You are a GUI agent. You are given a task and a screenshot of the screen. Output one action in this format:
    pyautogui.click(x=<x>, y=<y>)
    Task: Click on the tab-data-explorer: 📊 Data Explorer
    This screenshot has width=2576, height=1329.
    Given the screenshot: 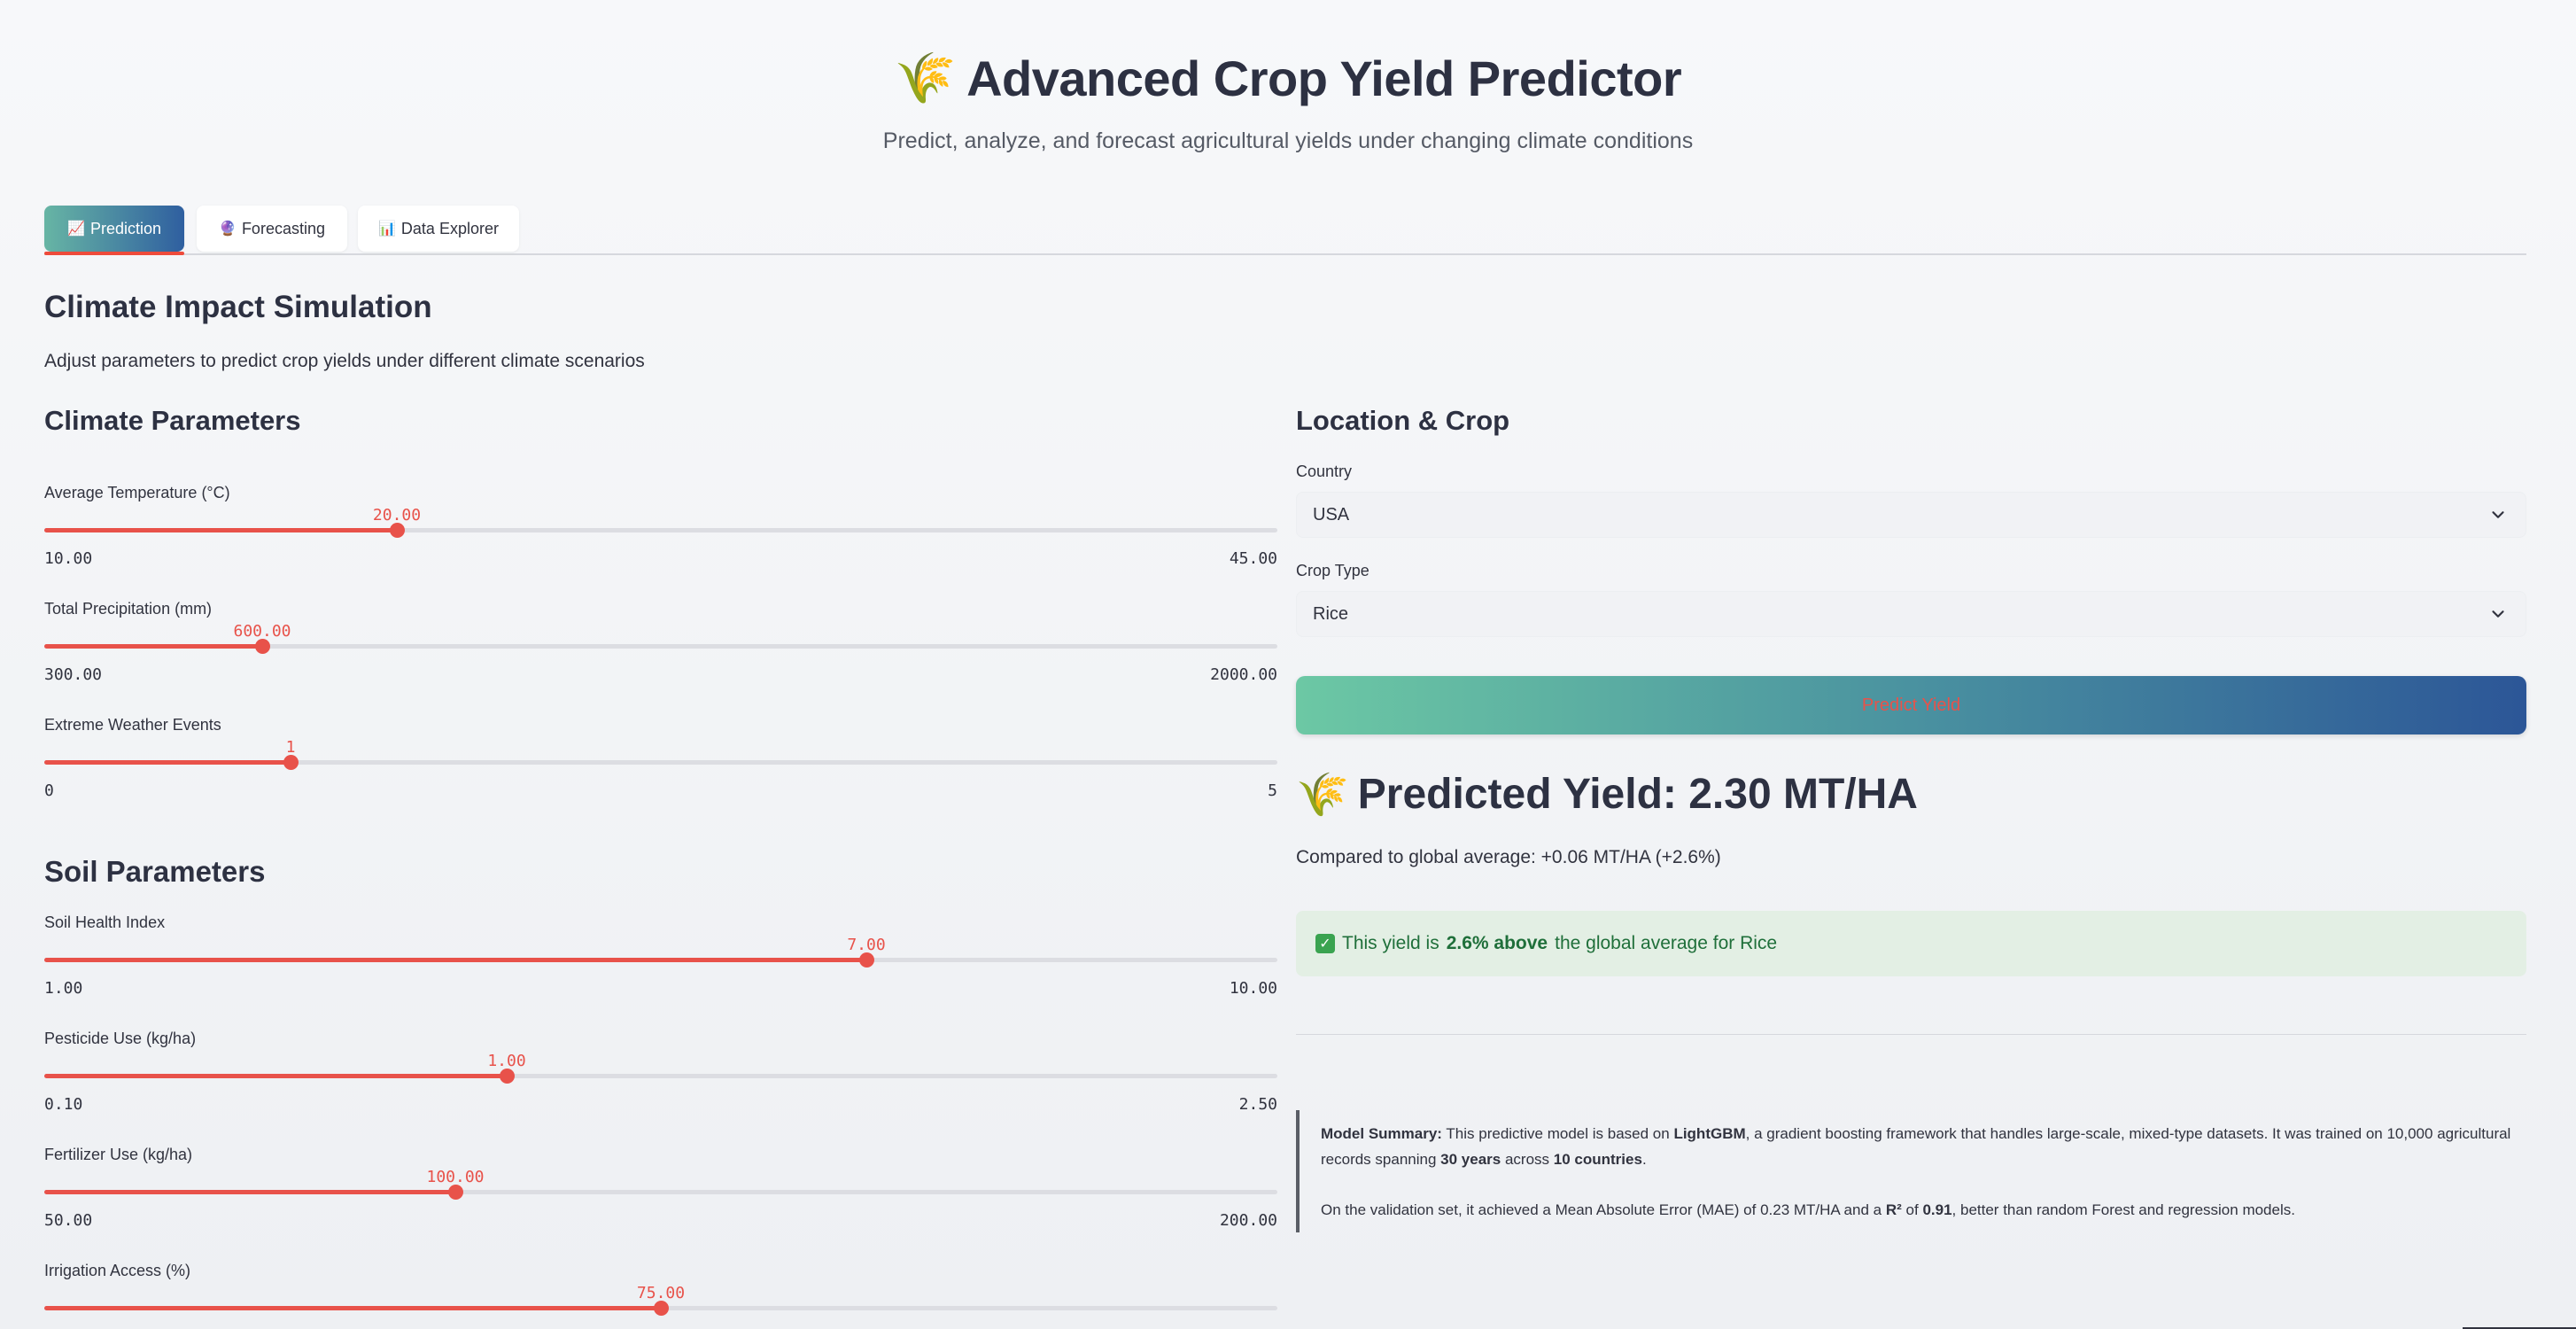 What is the action you would take?
    pyautogui.click(x=438, y=229)
    